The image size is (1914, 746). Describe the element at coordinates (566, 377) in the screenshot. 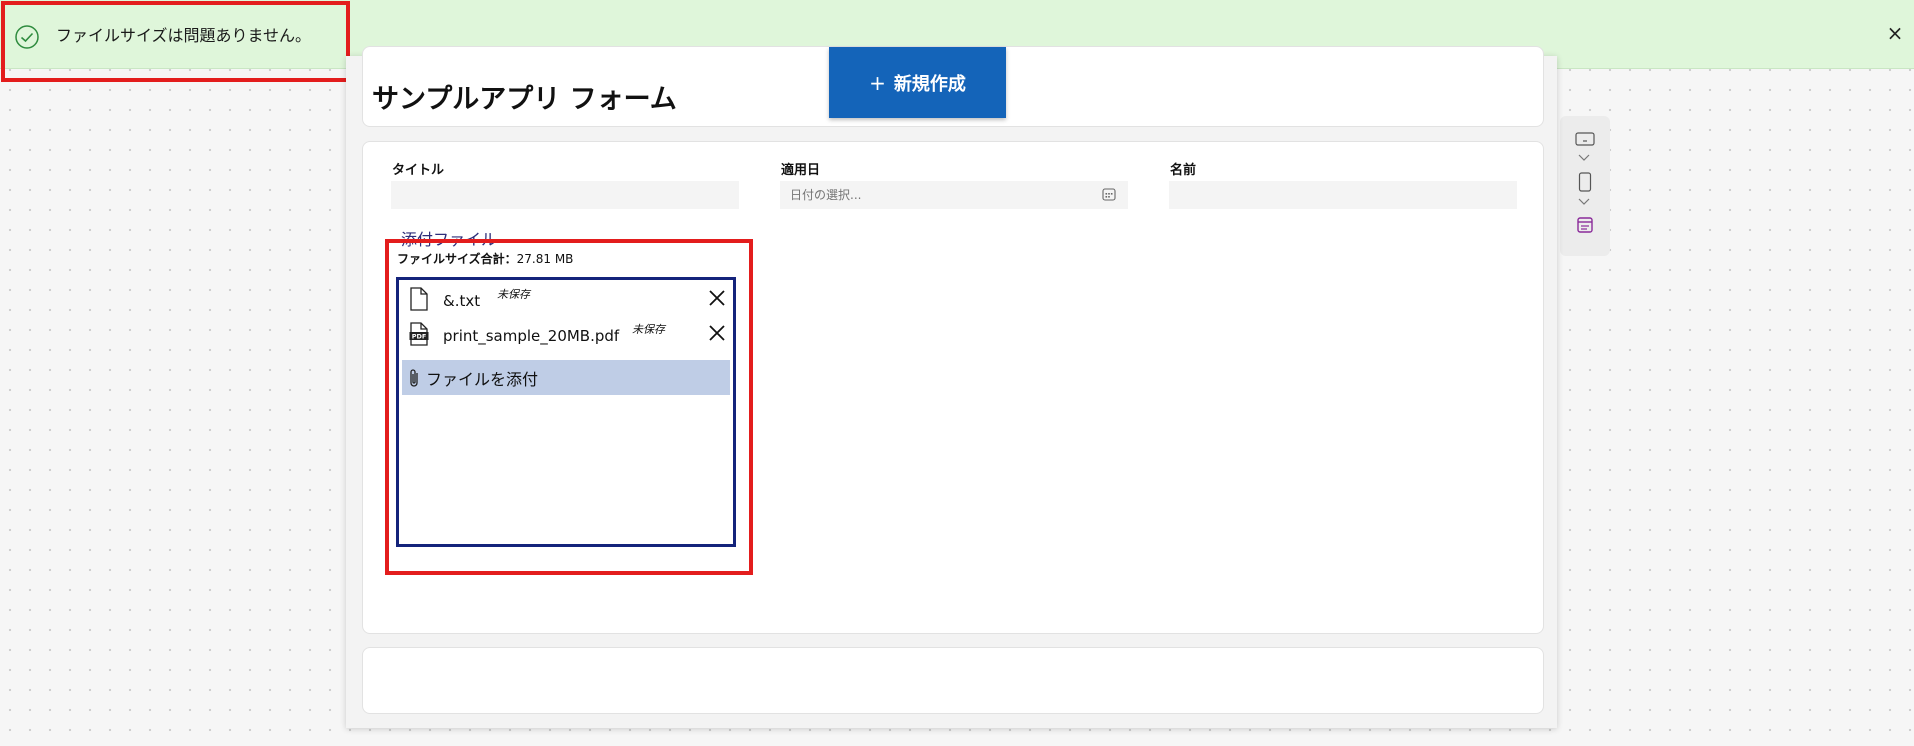

I see `attach-file-button: ファイルを添付` at that location.